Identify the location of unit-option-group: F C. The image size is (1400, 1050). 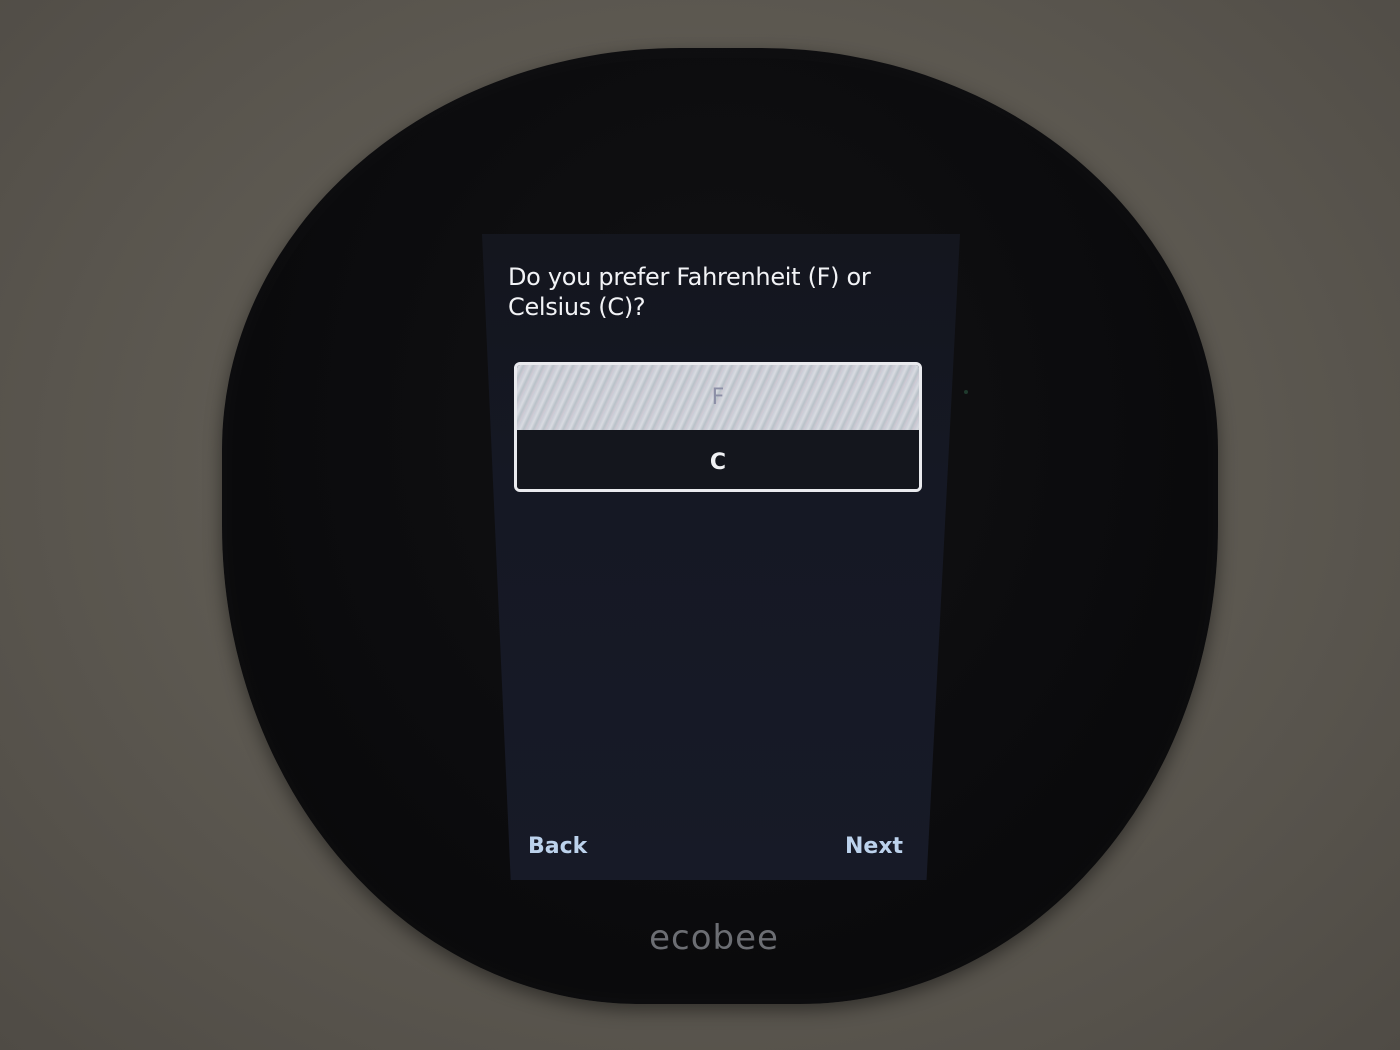
(718, 427).